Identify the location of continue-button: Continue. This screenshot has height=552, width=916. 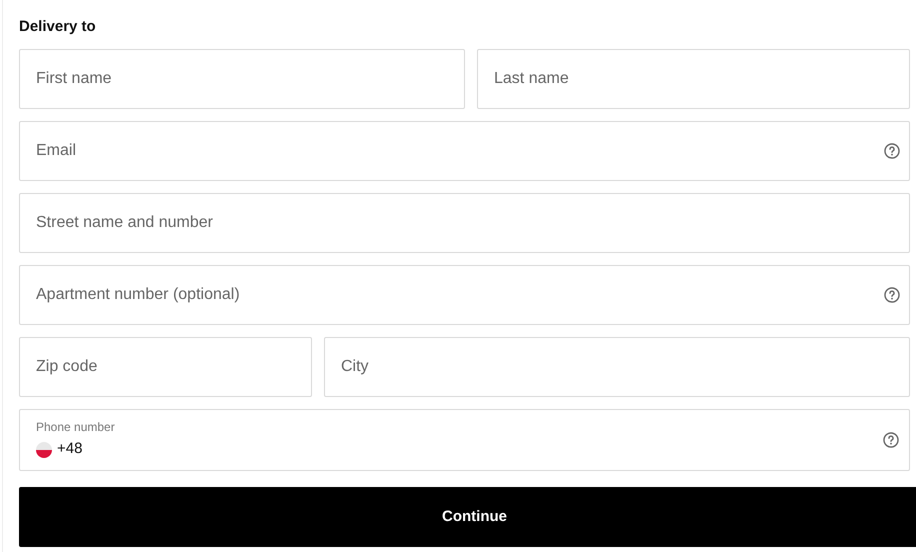
(467, 517).